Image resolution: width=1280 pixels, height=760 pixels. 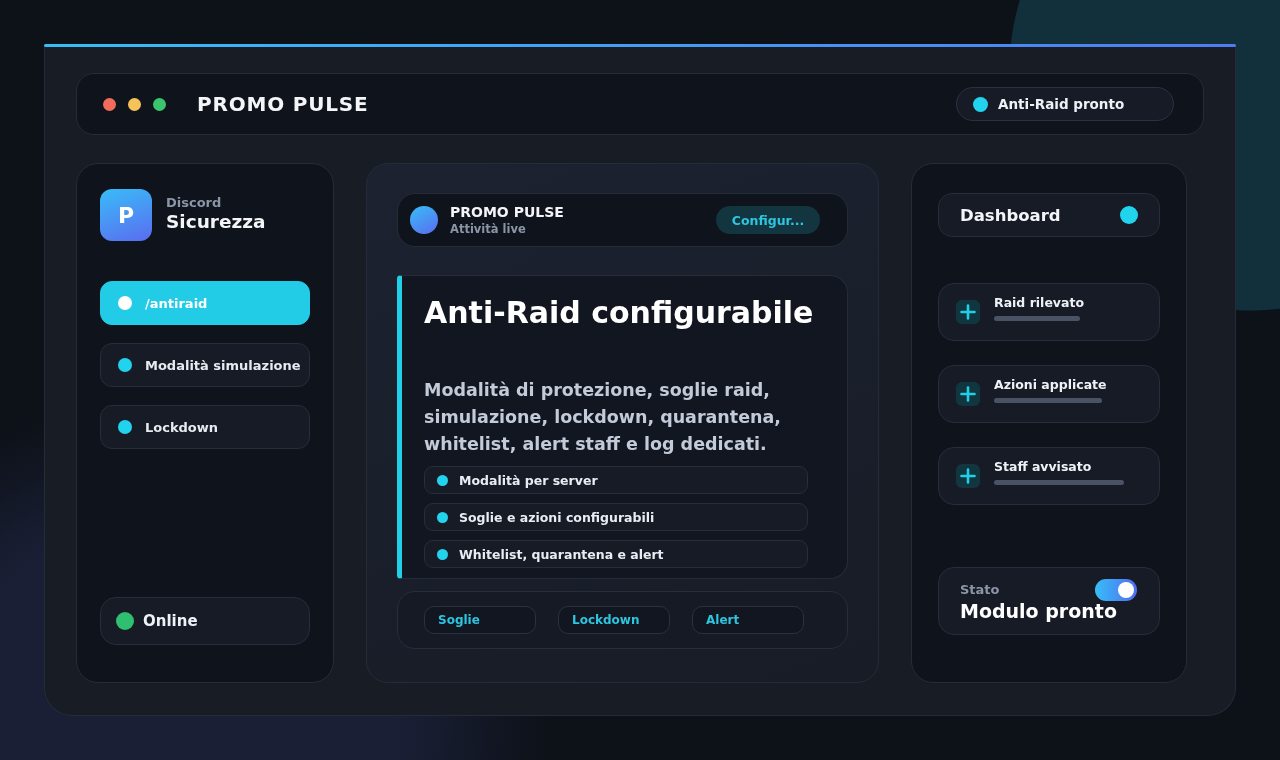 What do you see at coordinates (980, 589) in the screenshot?
I see `status-caption: Stato` at bounding box center [980, 589].